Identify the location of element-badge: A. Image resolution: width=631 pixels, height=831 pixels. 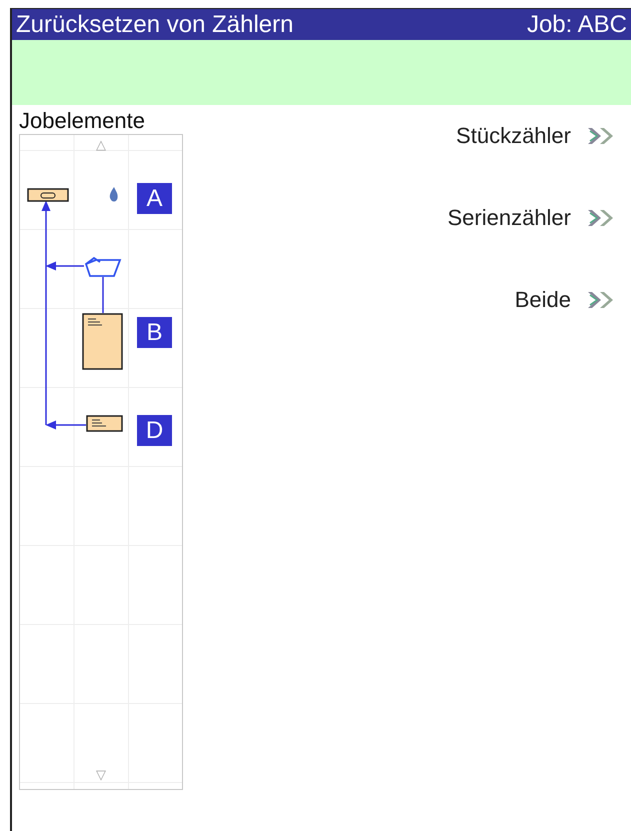
(154, 198).